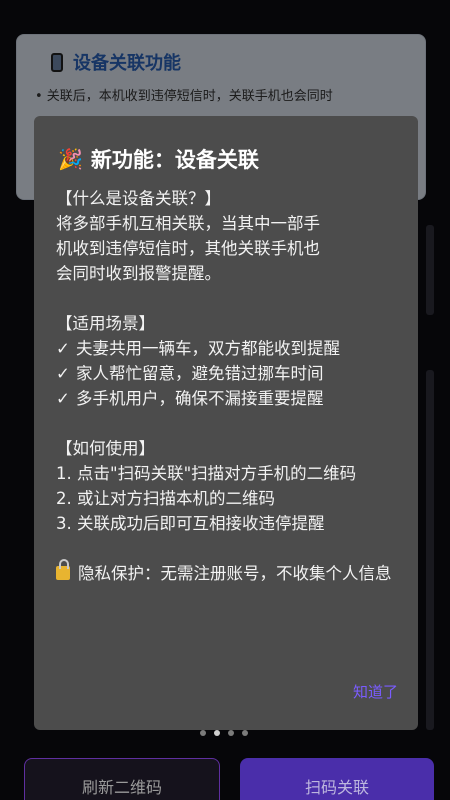  Describe the element at coordinates (208, 348) in the screenshot. I see `scene-text: 夫妻共用一辆车，双方都能收到提醒` at that location.